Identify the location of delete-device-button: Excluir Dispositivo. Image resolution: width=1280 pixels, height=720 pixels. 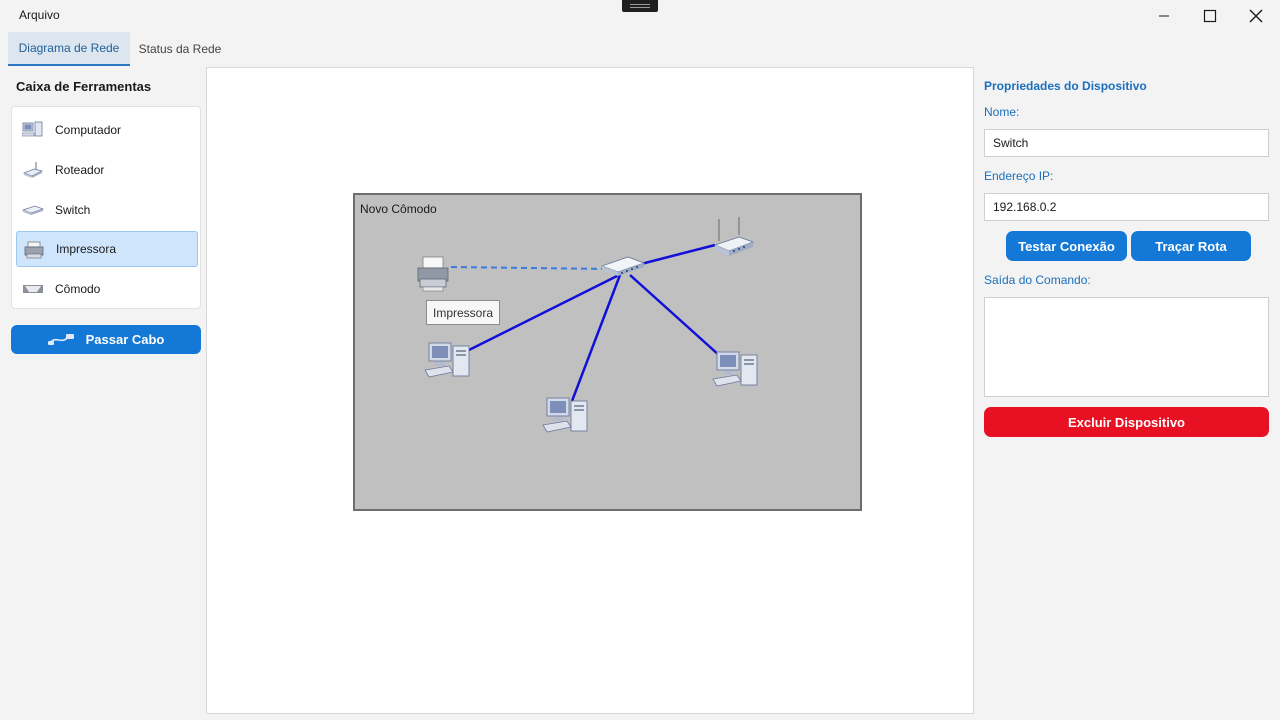
(1126, 422).